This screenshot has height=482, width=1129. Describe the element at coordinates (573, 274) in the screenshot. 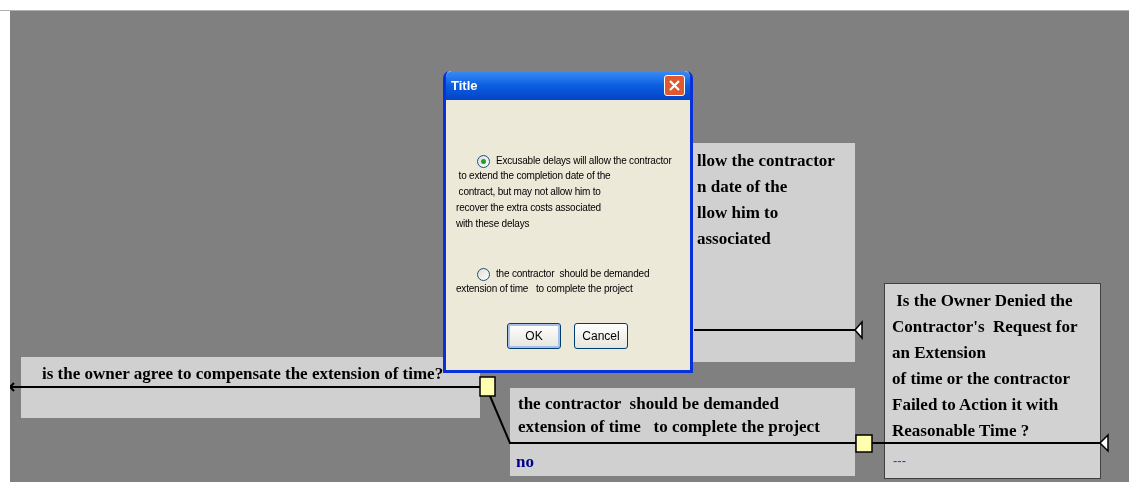

I see `option-label: the contractor should be demanded` at that location.